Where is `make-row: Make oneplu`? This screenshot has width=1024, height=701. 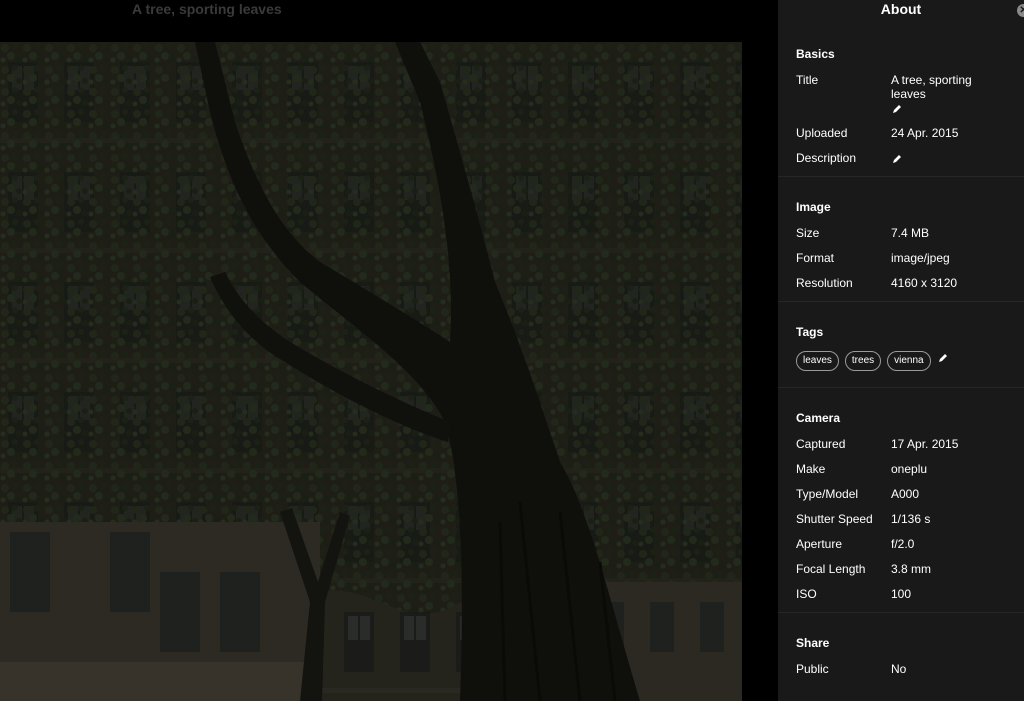 make-row: Make oneplu is located at coordinates (901, 469).